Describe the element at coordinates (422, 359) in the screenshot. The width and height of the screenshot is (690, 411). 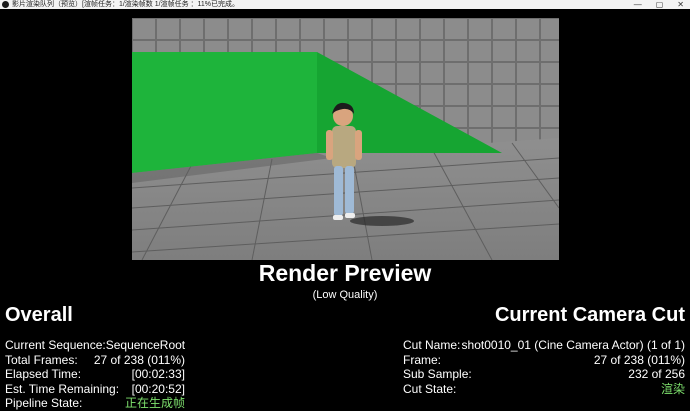
I see `stat-label: Frame:` at that location.